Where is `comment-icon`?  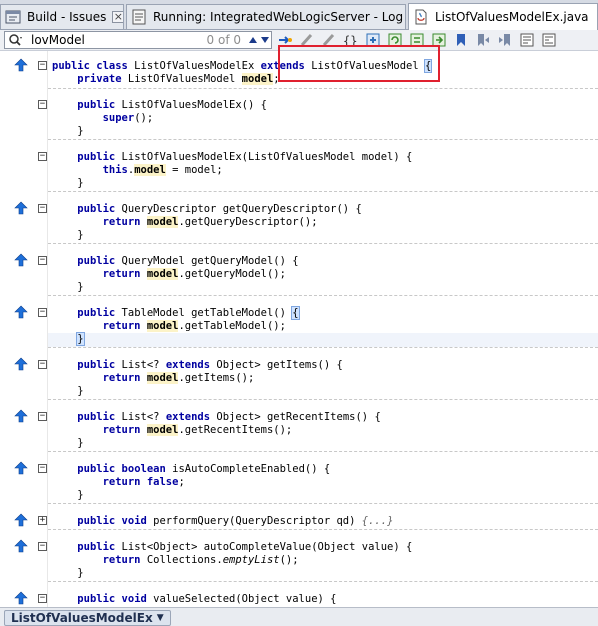 comment-icon is located at coordinates (527, 40).